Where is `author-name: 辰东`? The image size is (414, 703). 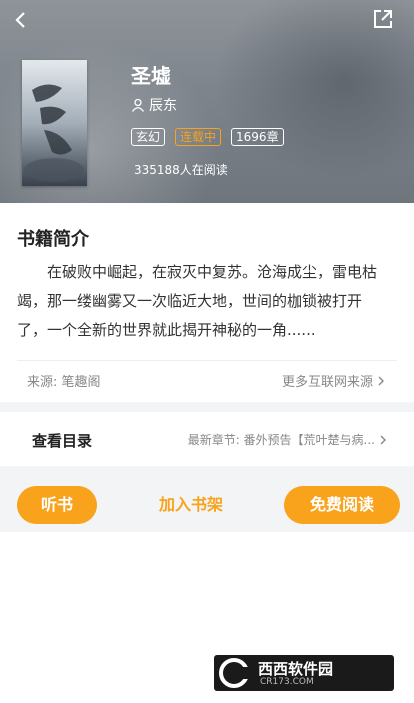 author-name: 辰东 is located at coordinates (163, 106).